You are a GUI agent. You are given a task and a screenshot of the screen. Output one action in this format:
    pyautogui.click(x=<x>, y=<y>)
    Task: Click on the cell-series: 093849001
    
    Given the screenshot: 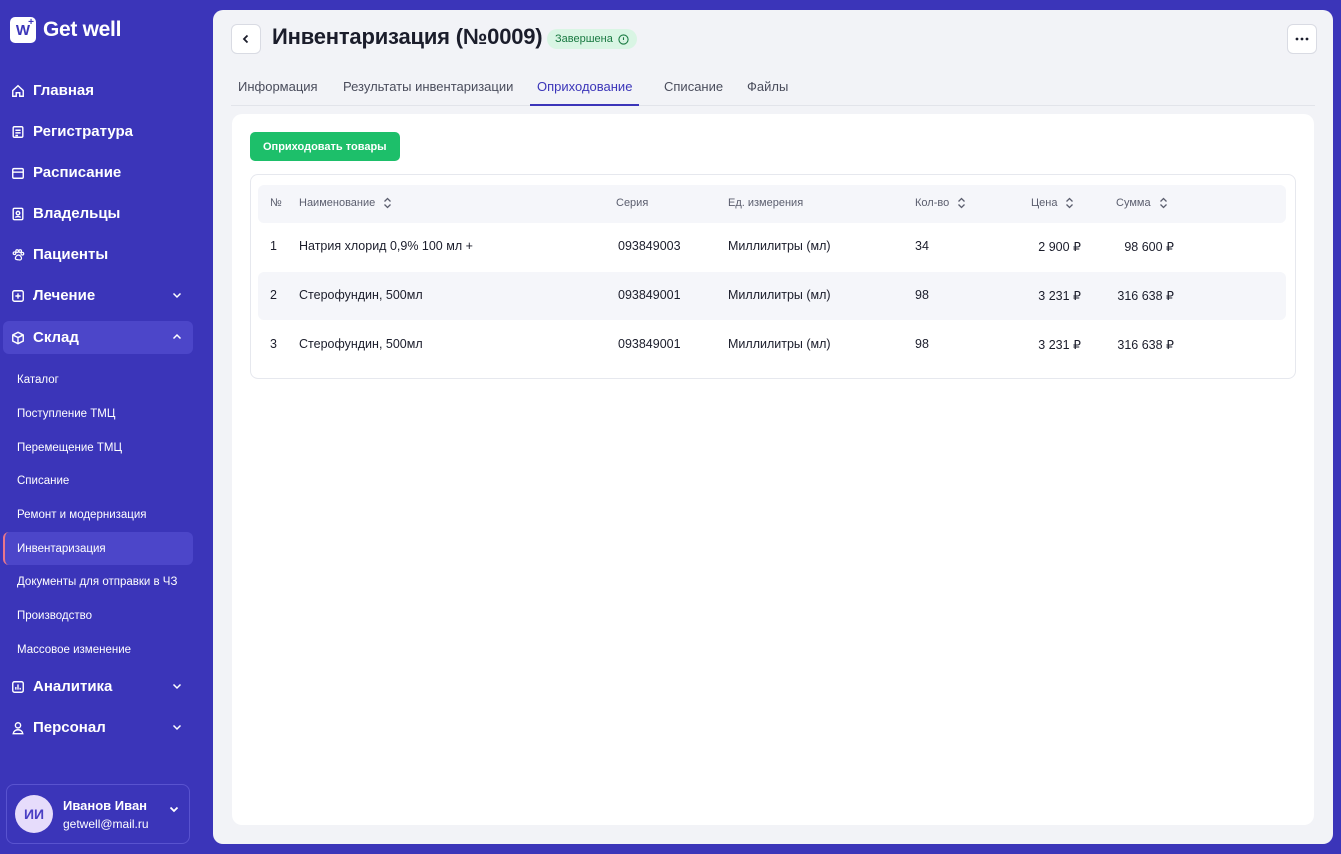 What is the action you would take?
    pyautogui.click(x=649, y=295)
    